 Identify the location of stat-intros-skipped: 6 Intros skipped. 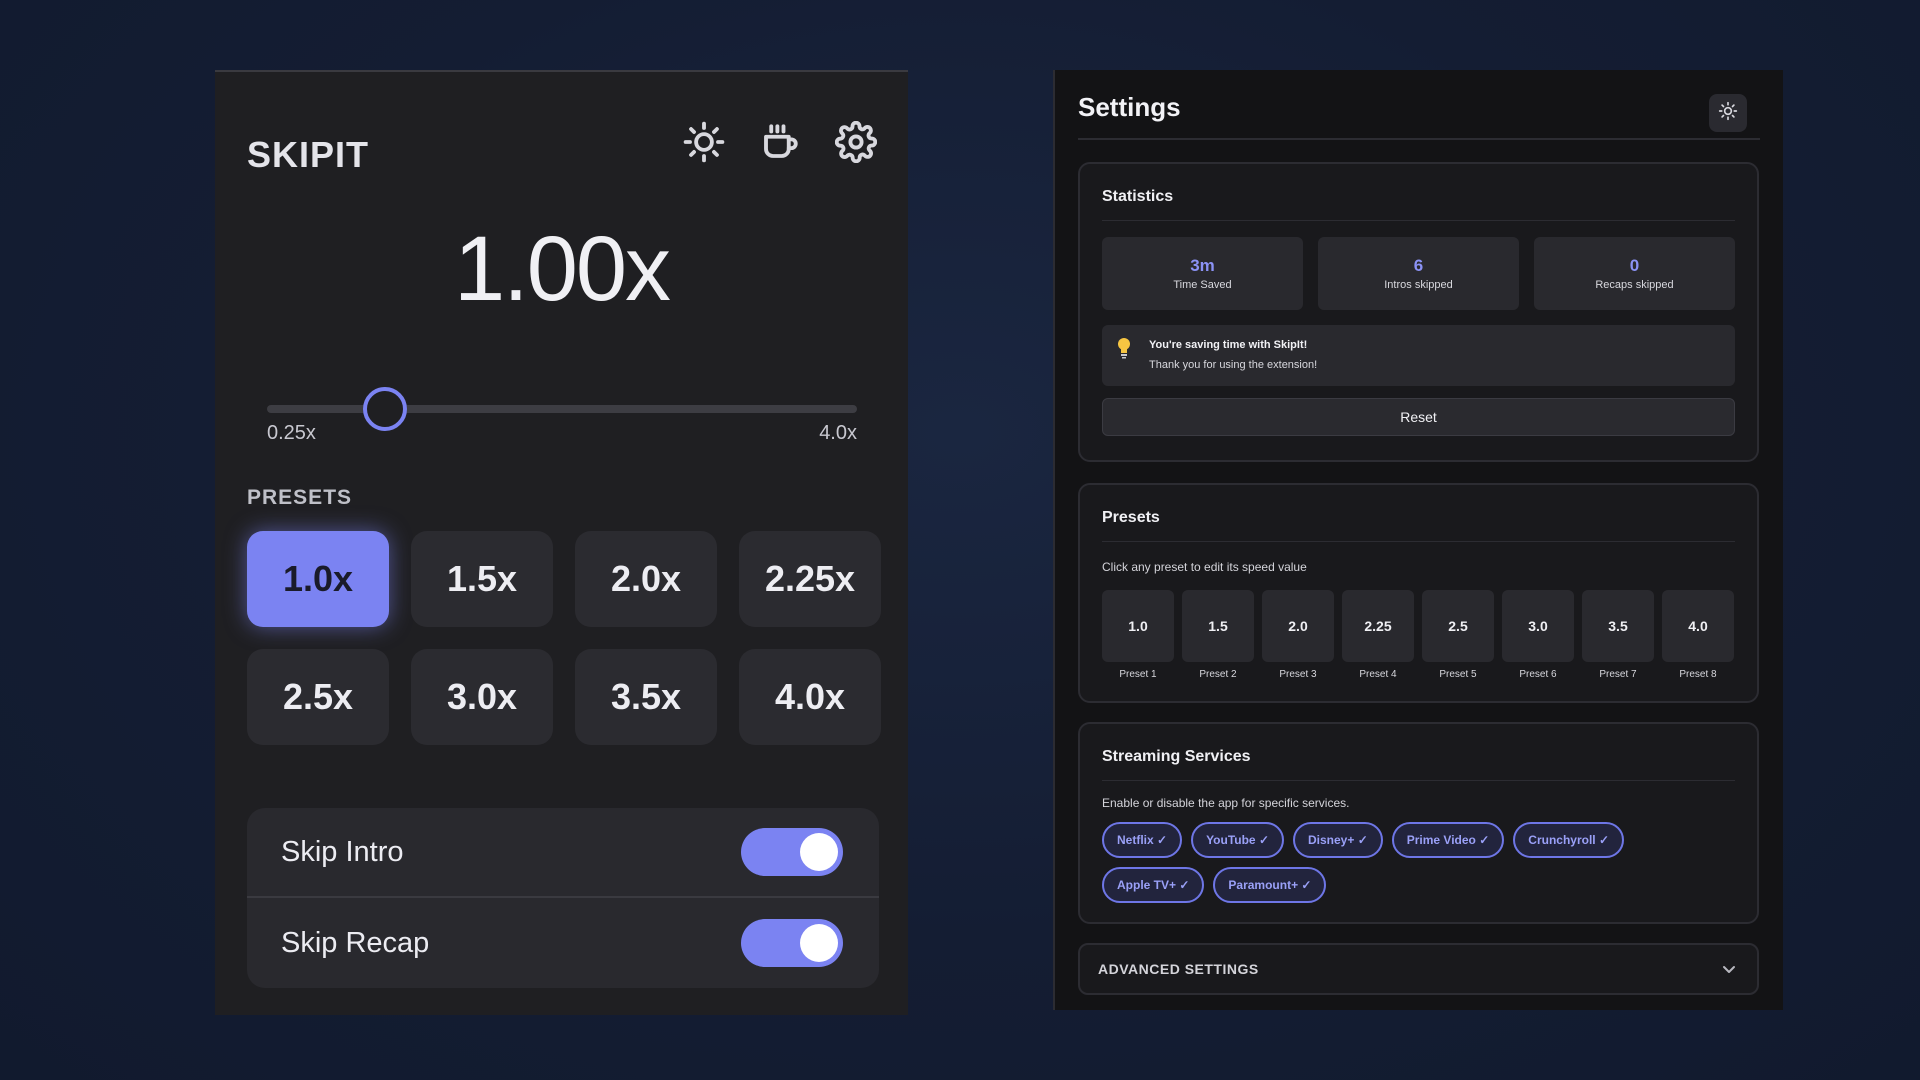
(1418, 273).